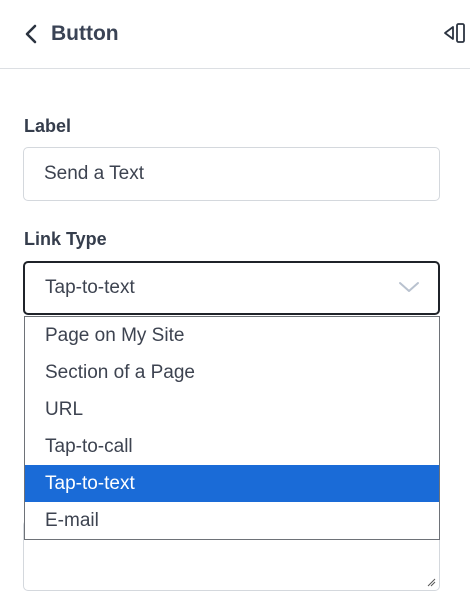  Describe the element at coordinates (232, 446) in the screenshot. I see `option-tap-to-call: Tap-to-call` at that location.